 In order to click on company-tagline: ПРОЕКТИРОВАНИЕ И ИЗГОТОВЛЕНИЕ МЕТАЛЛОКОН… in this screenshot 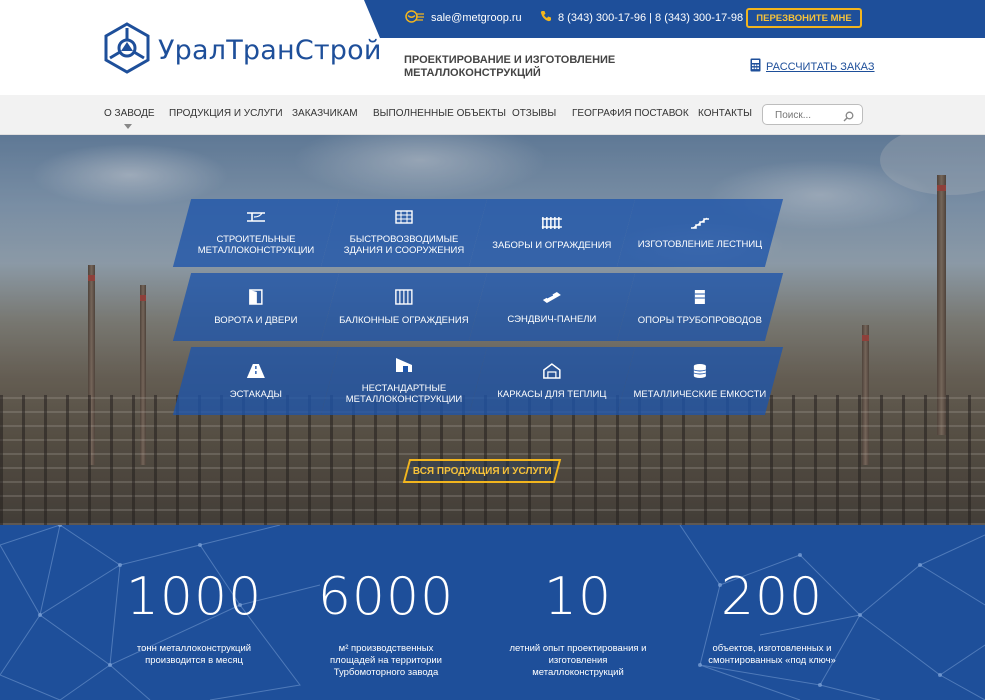, I will do `click(510, 66)`.